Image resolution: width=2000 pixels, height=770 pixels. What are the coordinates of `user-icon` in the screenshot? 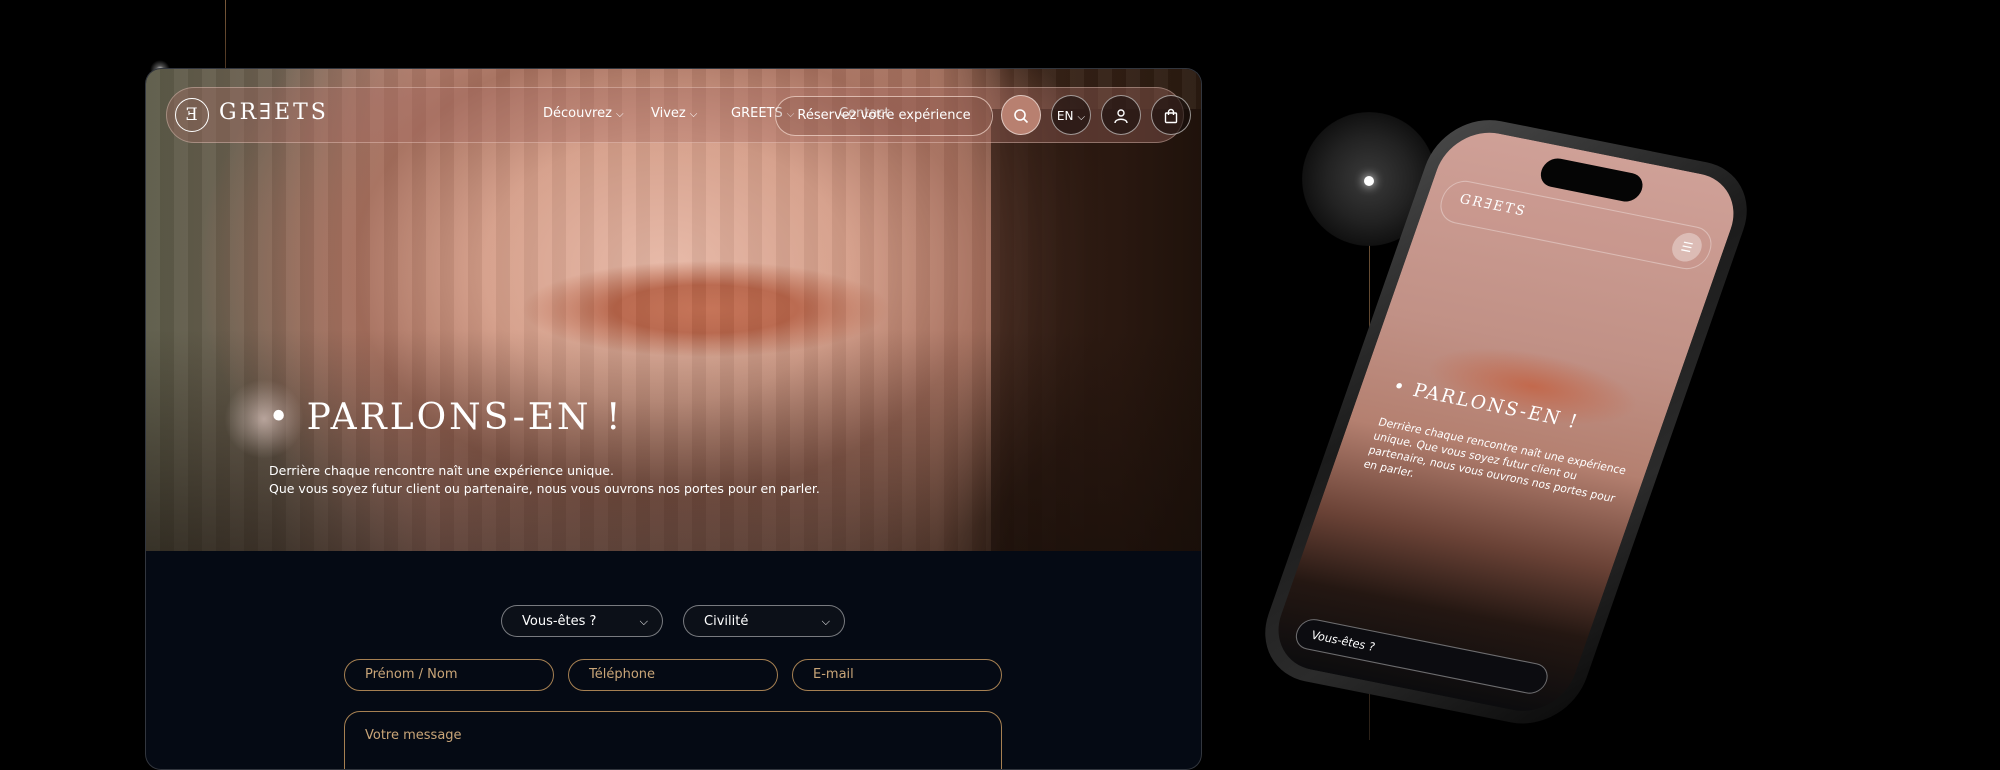 It's located at (1121, 116).